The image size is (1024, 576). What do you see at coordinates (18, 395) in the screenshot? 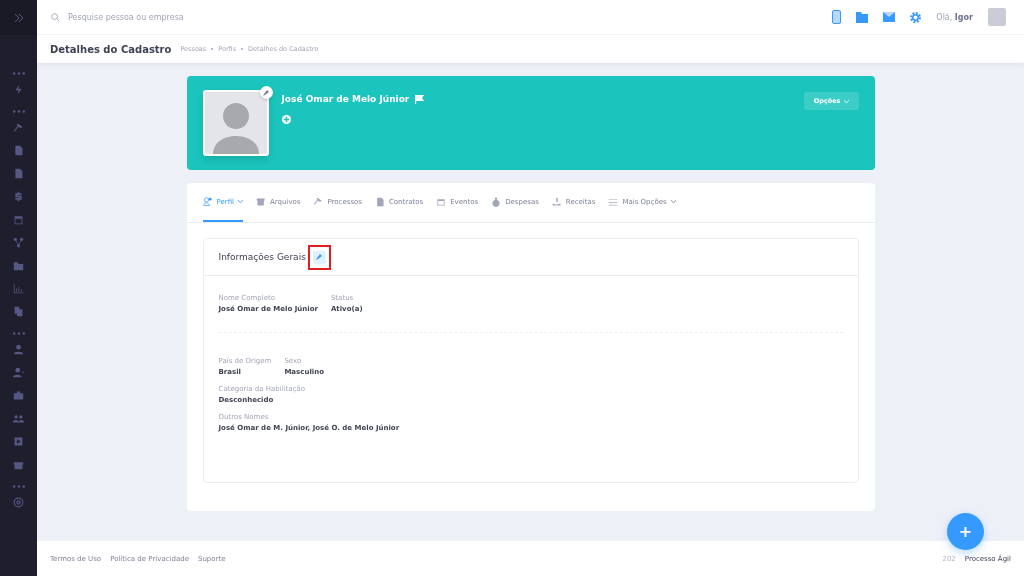
I see `briefcase-icon` at bounding box center [18, 395].